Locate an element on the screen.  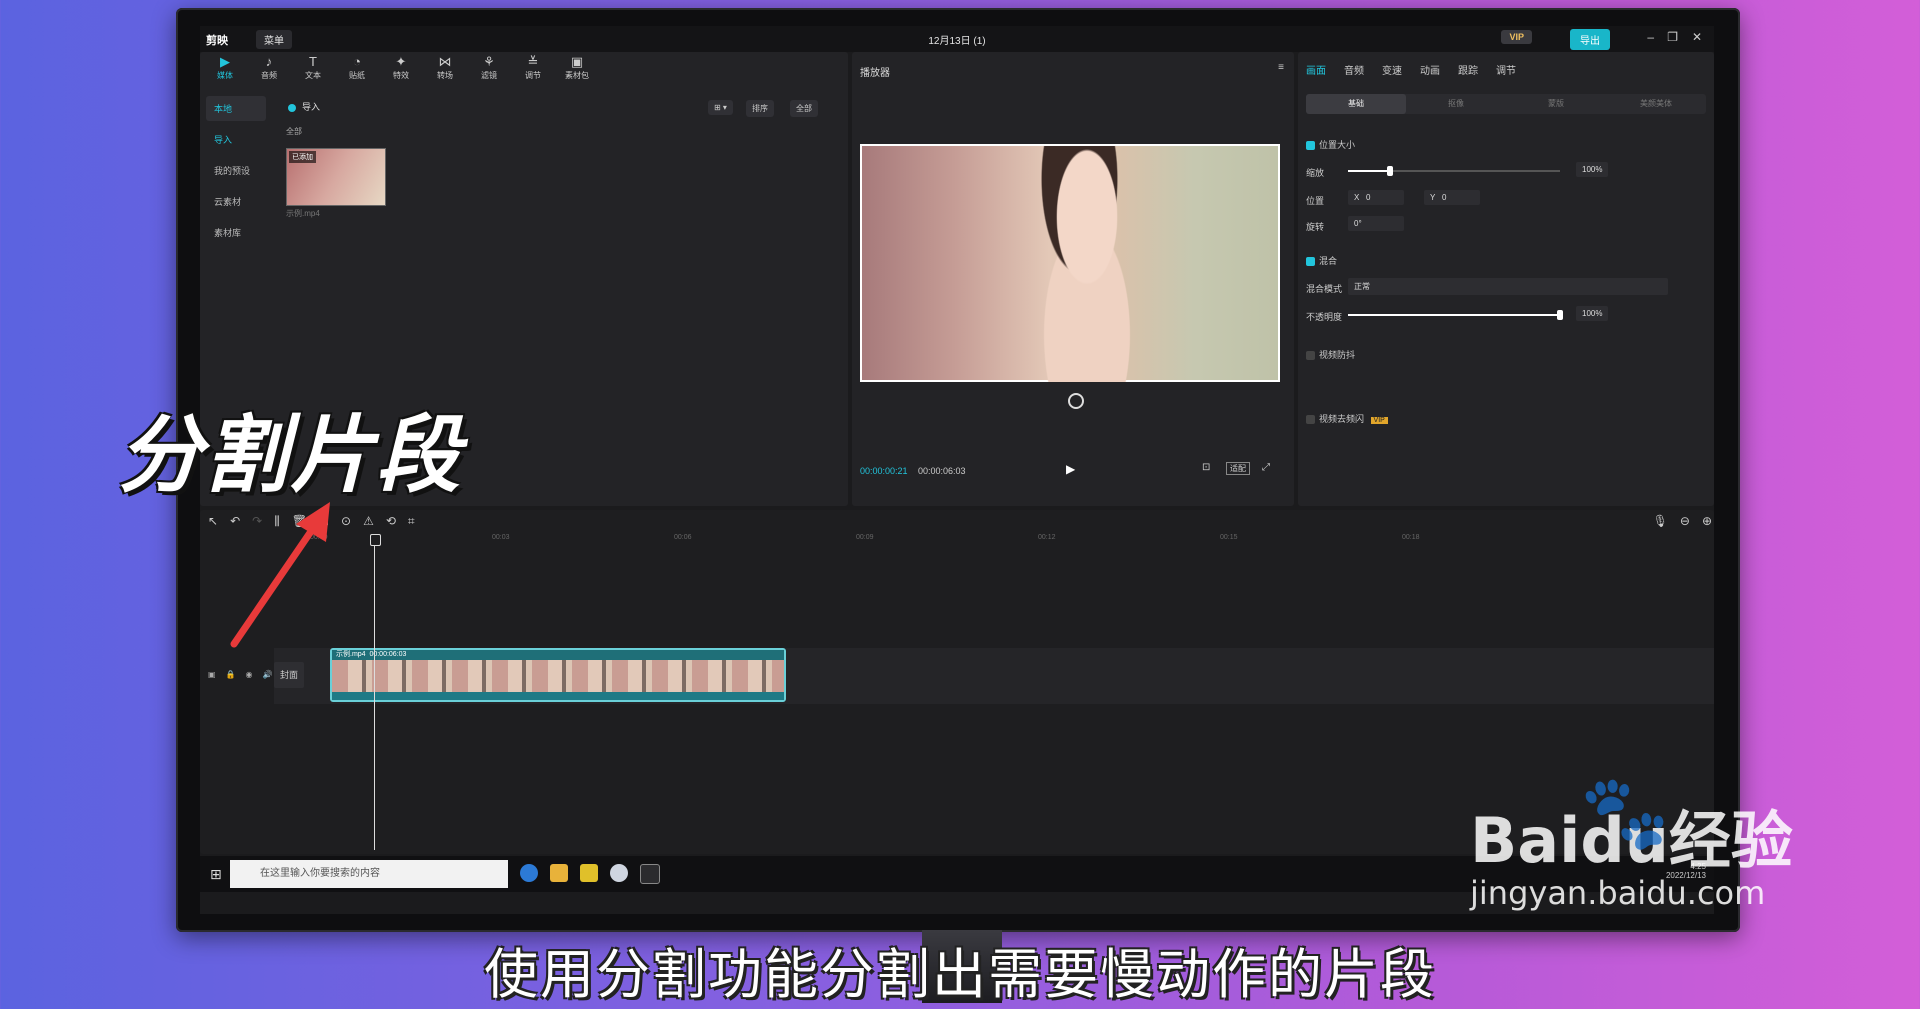
select-tool-icon: ↖ is located at coordinates (213, 521).